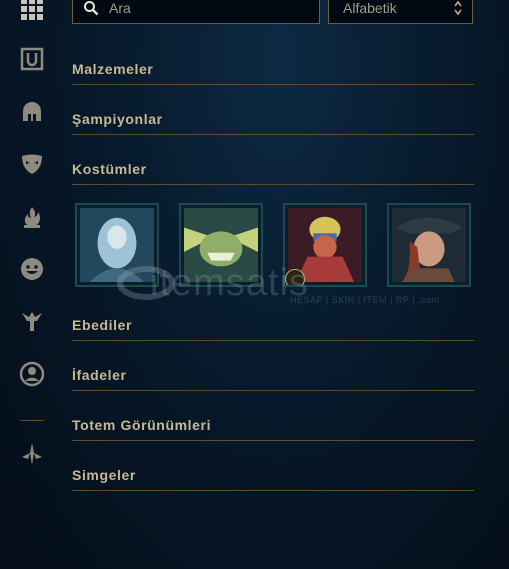 The height and width of the screenshot is (569, 509). I want to click on sidebar, so click(32, 284).